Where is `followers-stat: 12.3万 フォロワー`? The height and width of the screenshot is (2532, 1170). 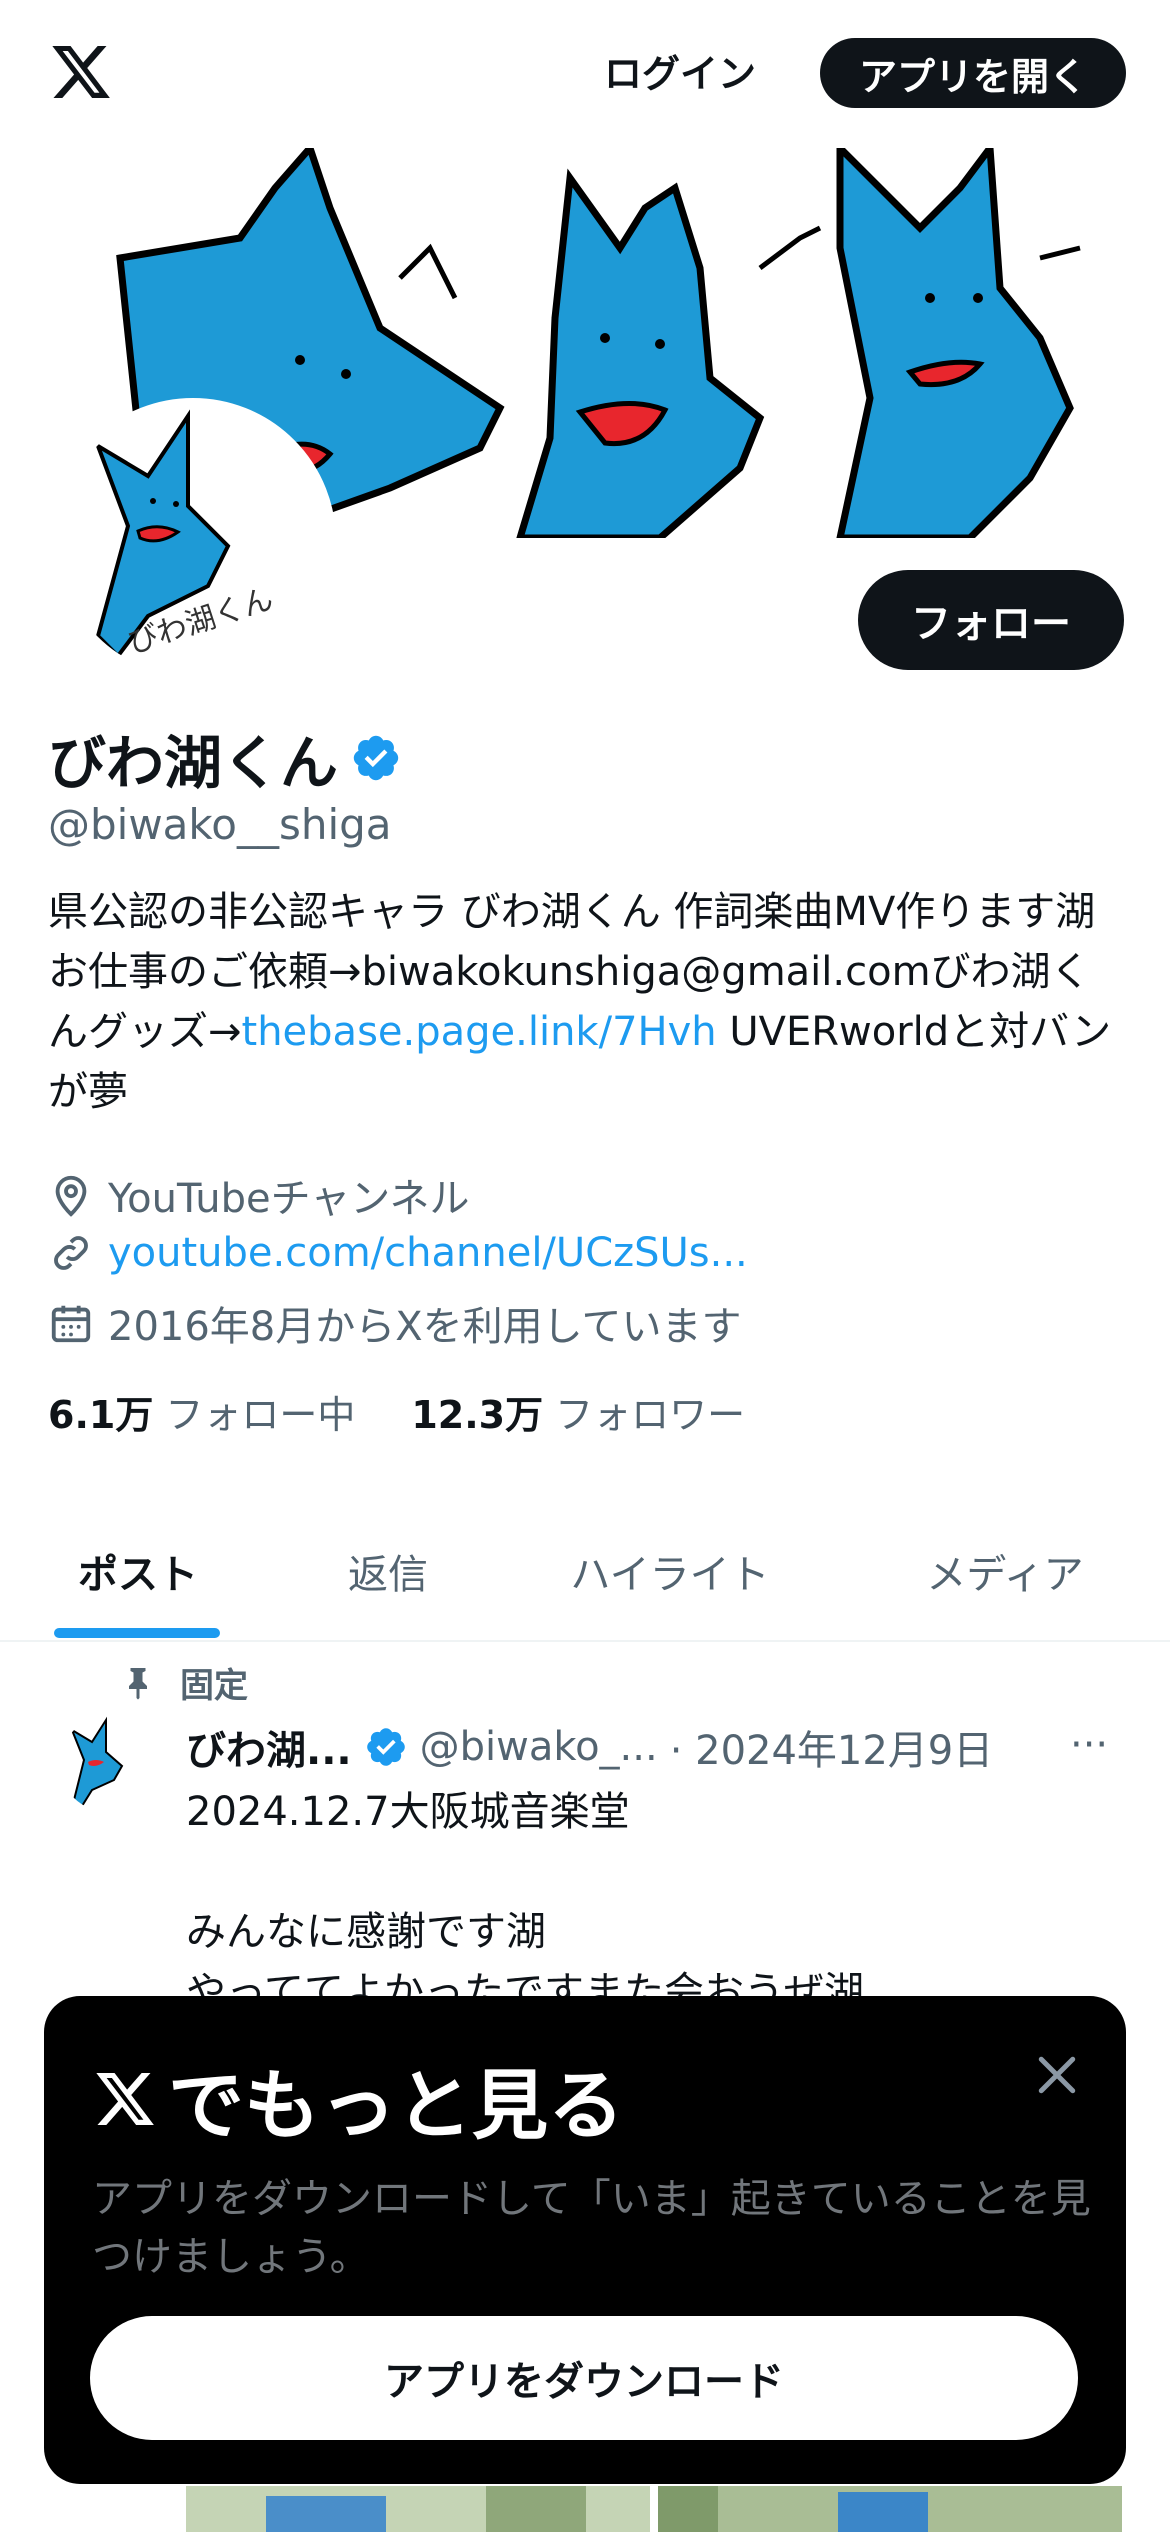 followers-stat: 12.3万 フォロワー is located at coordinates (578, 1411).